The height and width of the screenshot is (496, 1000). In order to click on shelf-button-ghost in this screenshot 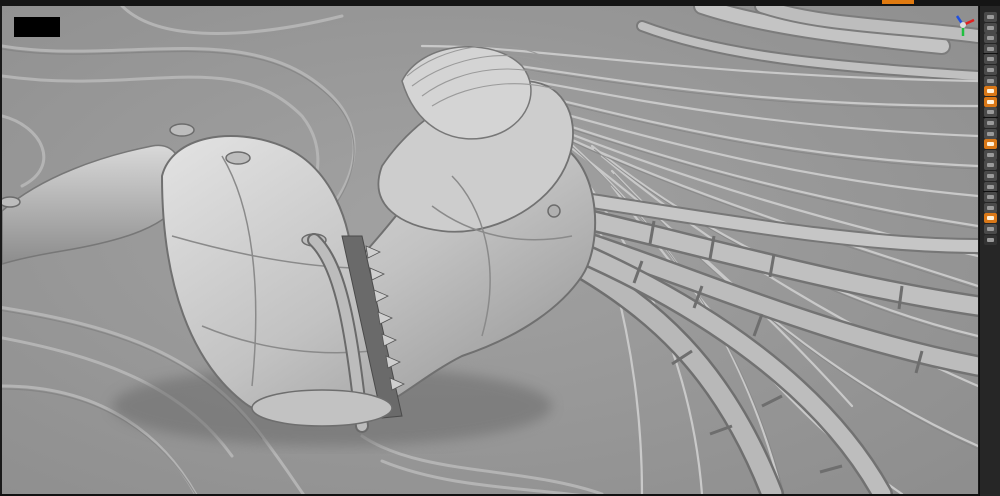, I will do `click(990, 123)`.